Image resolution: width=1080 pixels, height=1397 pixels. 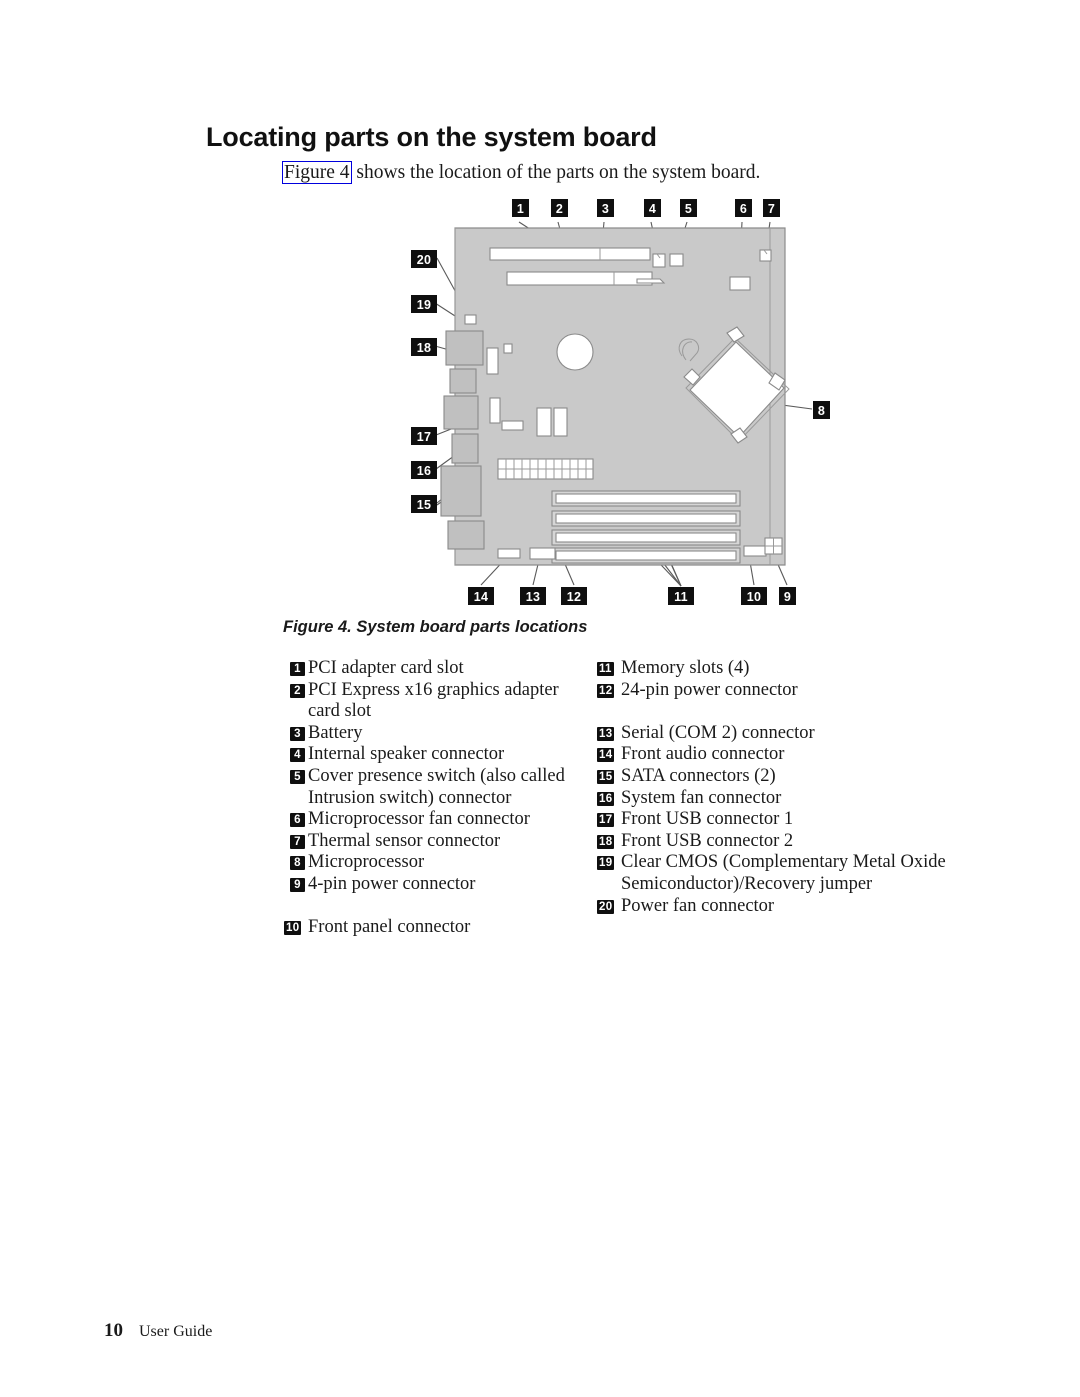 I want to click on legend-number: 6, so click(x=297, y=820).